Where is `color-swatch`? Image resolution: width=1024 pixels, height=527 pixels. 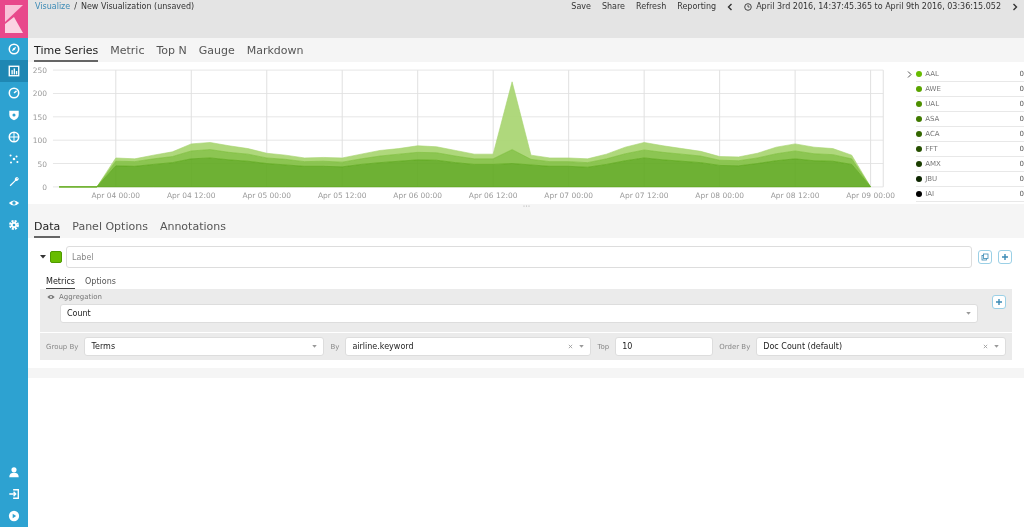 color-swatch is located at coordinates (56, 257).